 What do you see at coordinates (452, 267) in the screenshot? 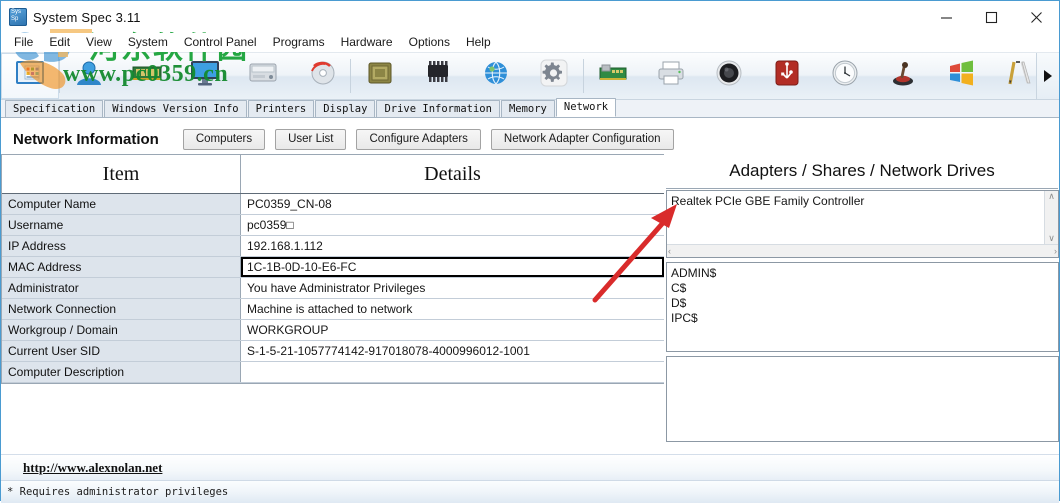
I see `row-value: 1C-1B-0D-10-E6-FC` at bounding box center [452, 267].